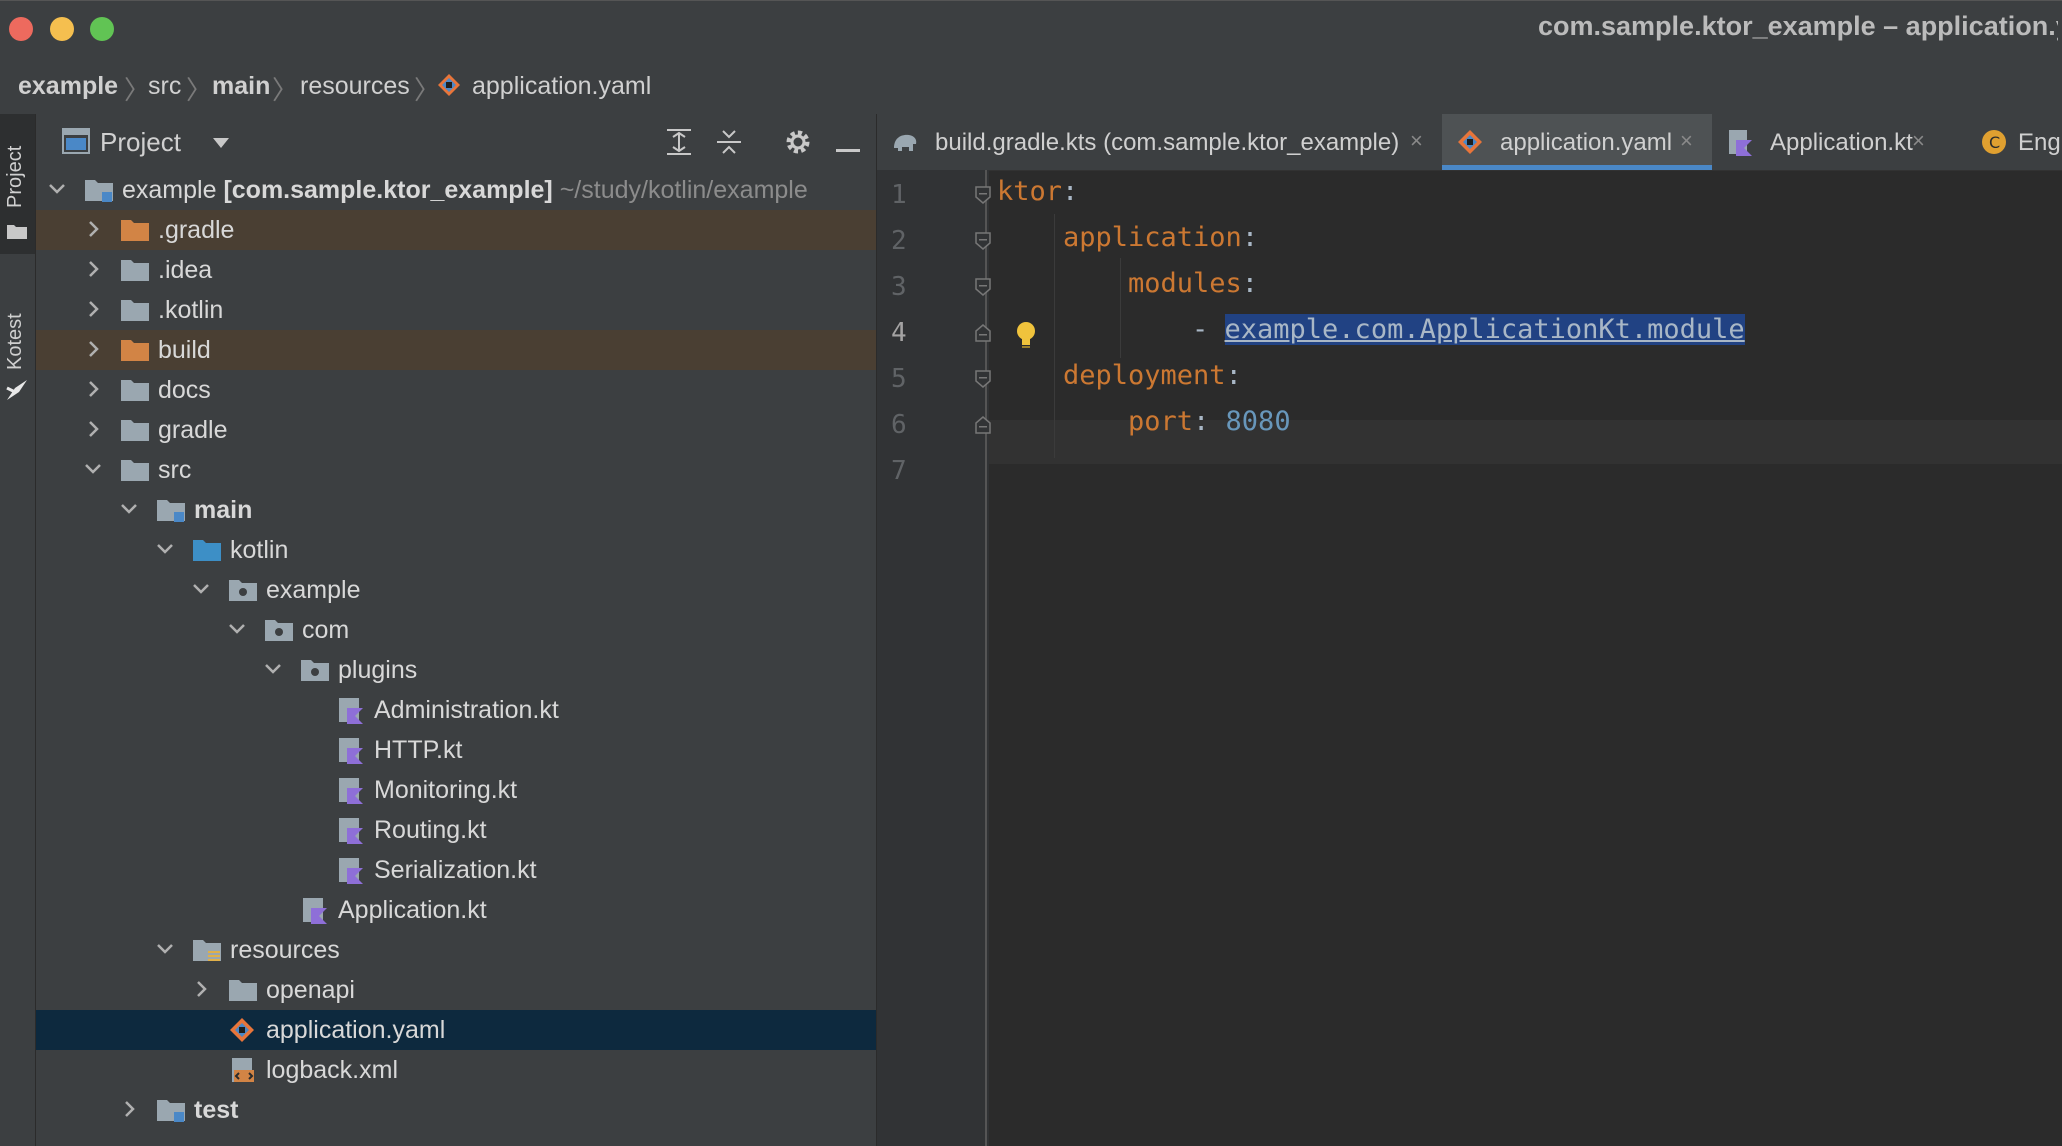 The height and width of the screenshot is (1146, 2062). Describe the element at coordinates (456, 790) in the screenshot. I see `tree-item-monitoring-kt: Monitoring.kt` at that location.